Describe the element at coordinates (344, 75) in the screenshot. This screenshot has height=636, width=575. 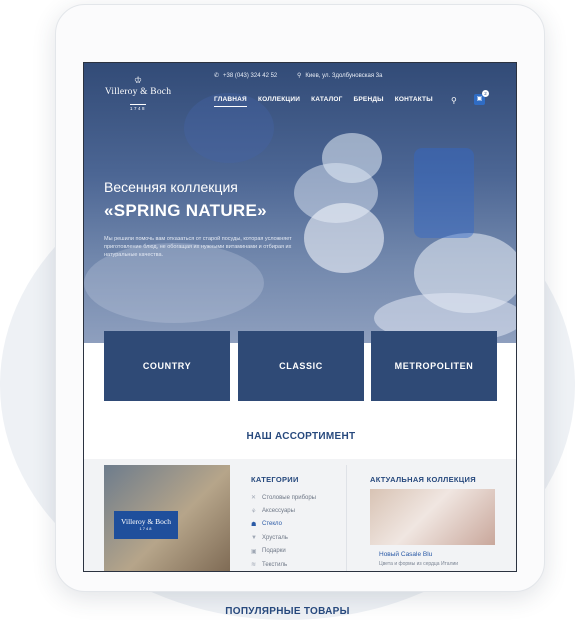
I see `address-text: Киев, ул. Здолбуновская 3а` at that location.